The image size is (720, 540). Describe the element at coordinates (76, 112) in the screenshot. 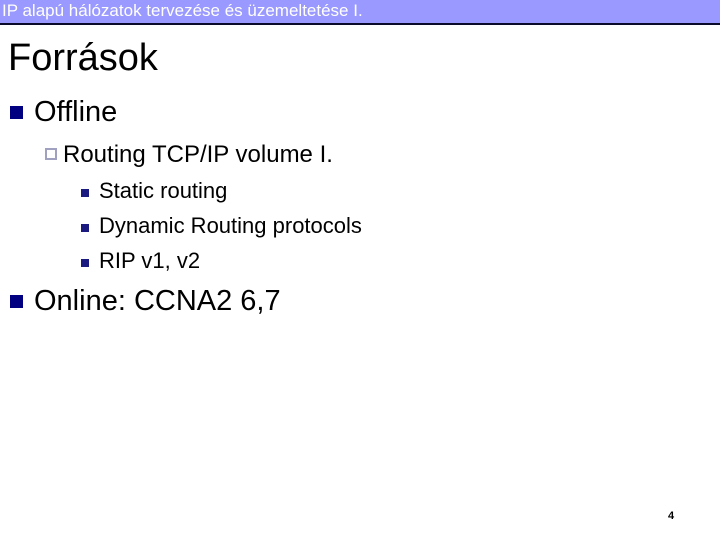

I see `list-item-label: Offline` at that location.